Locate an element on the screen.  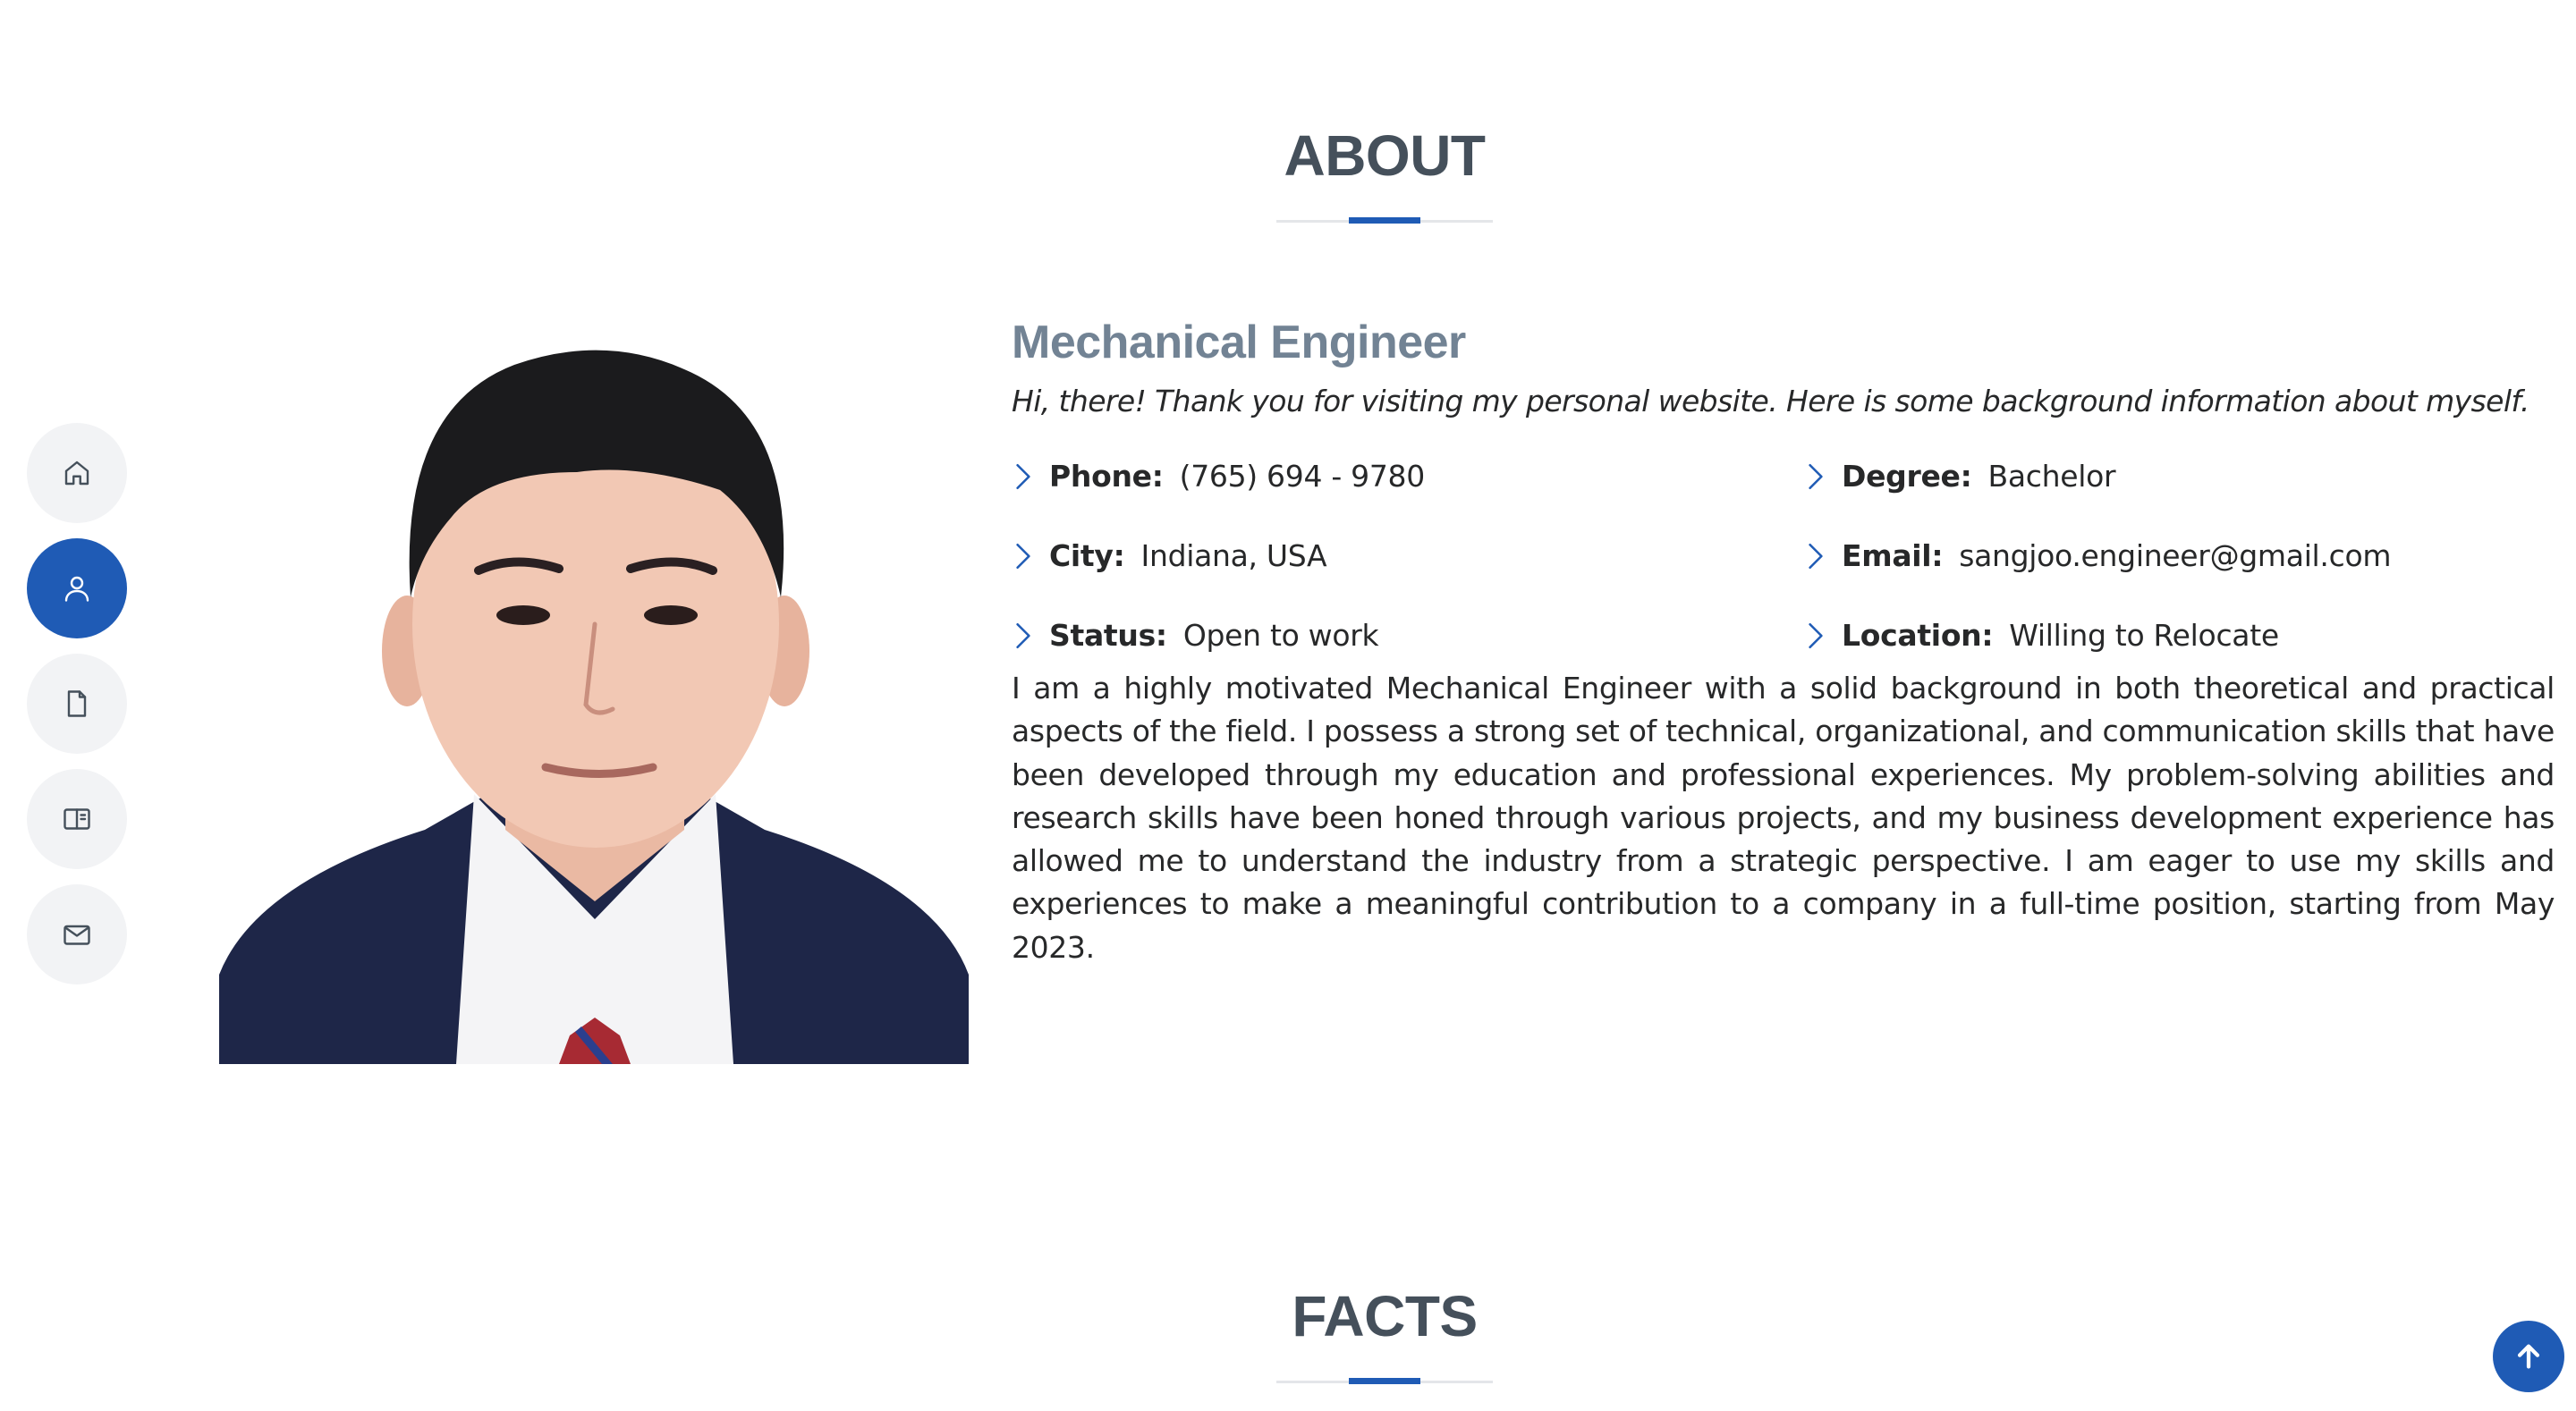
facts-title-accent is located at coordinates (1384, 1381).